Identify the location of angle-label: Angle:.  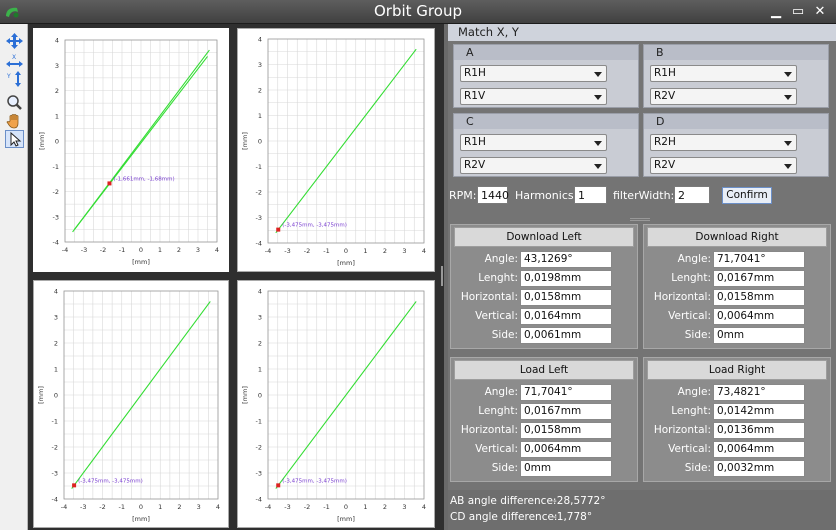
(694, 259).